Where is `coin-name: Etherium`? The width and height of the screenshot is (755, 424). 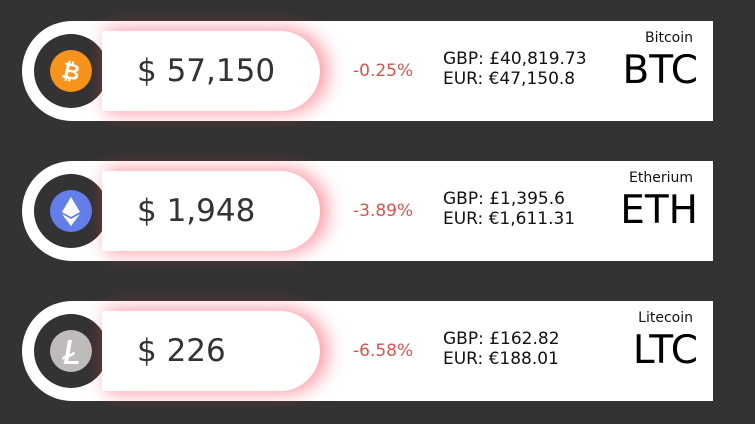
coin-name: Etherium is located at coordinates (661, 178).